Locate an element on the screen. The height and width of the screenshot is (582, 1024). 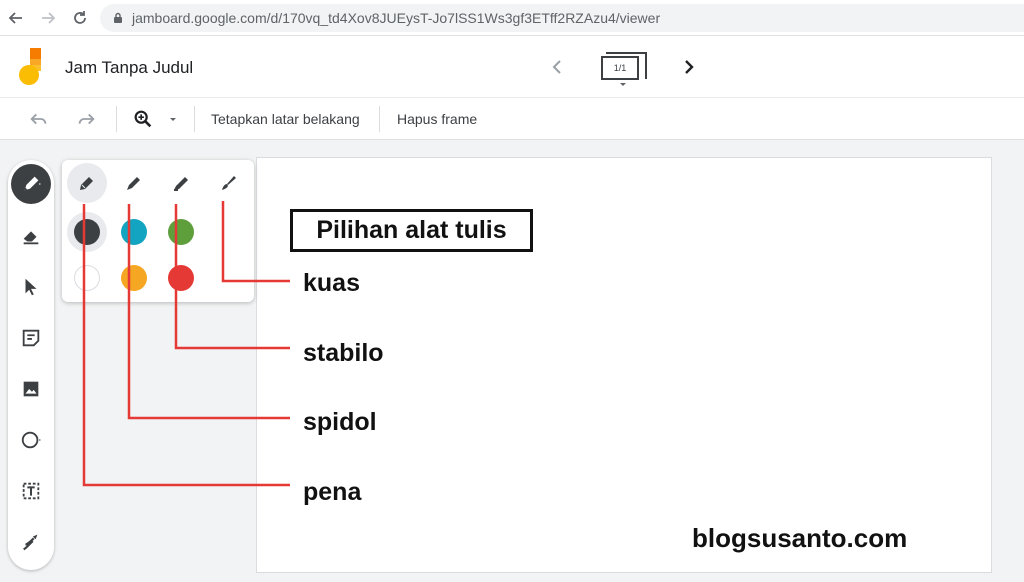
label-spidol: spidol is located at coordinates (340, 422).